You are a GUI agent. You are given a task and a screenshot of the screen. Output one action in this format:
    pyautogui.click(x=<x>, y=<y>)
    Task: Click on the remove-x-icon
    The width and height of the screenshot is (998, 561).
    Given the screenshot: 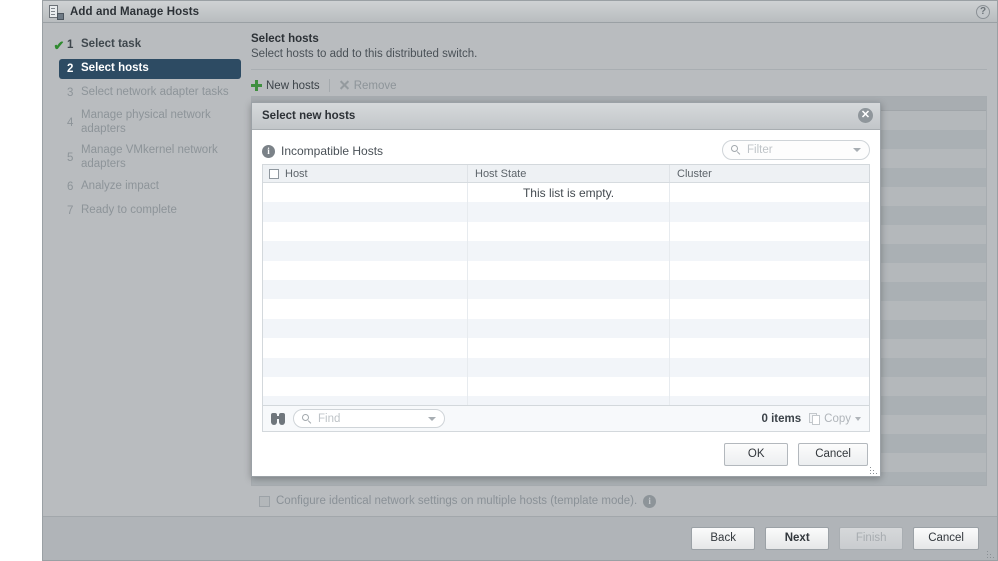 What is the action you would take?
    pyautogui.click(x=344, y=85)
    